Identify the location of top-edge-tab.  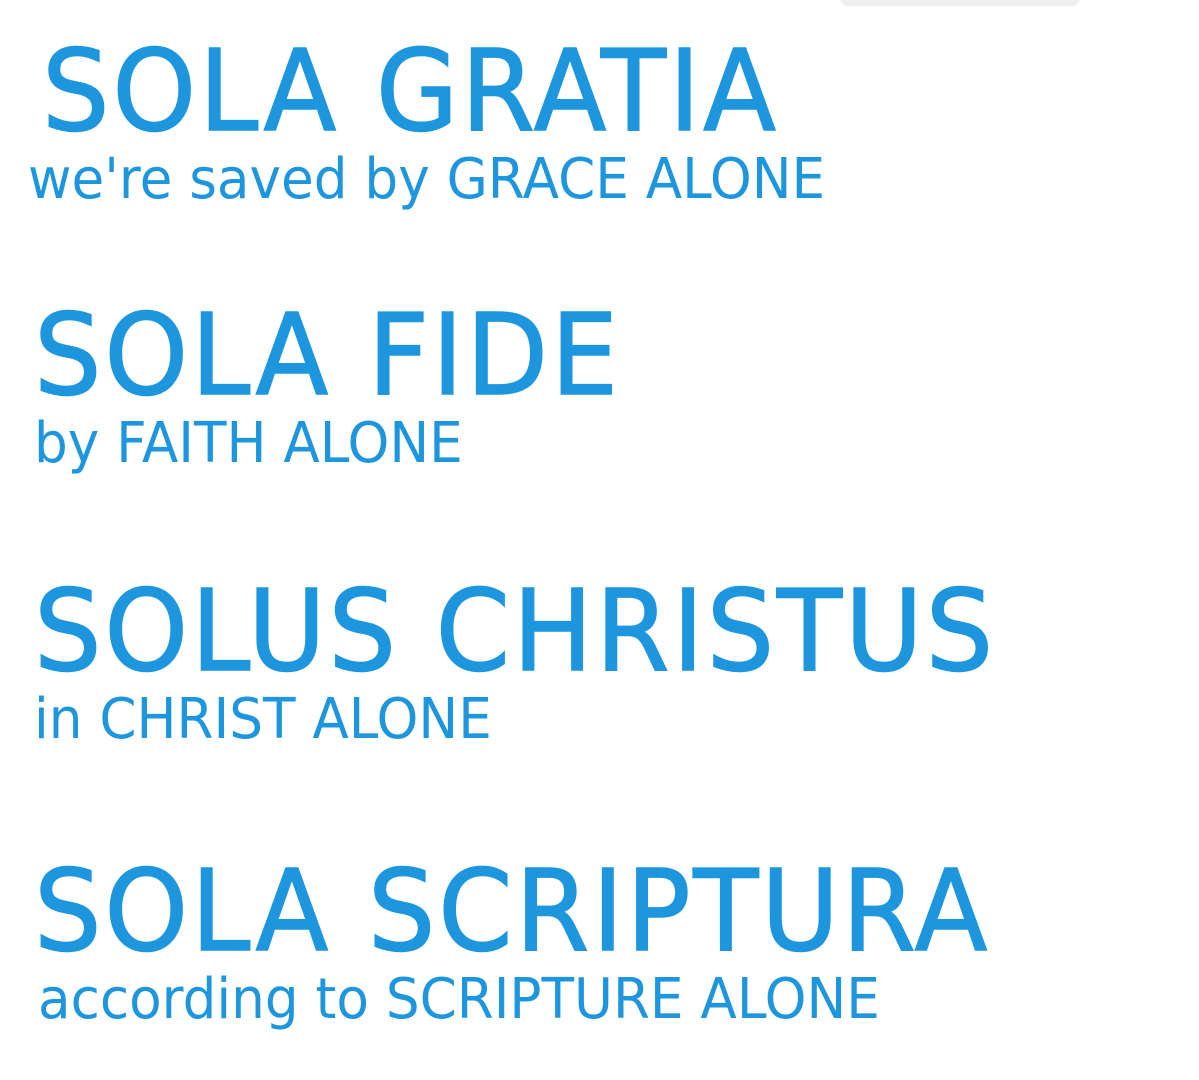
(960, 3).